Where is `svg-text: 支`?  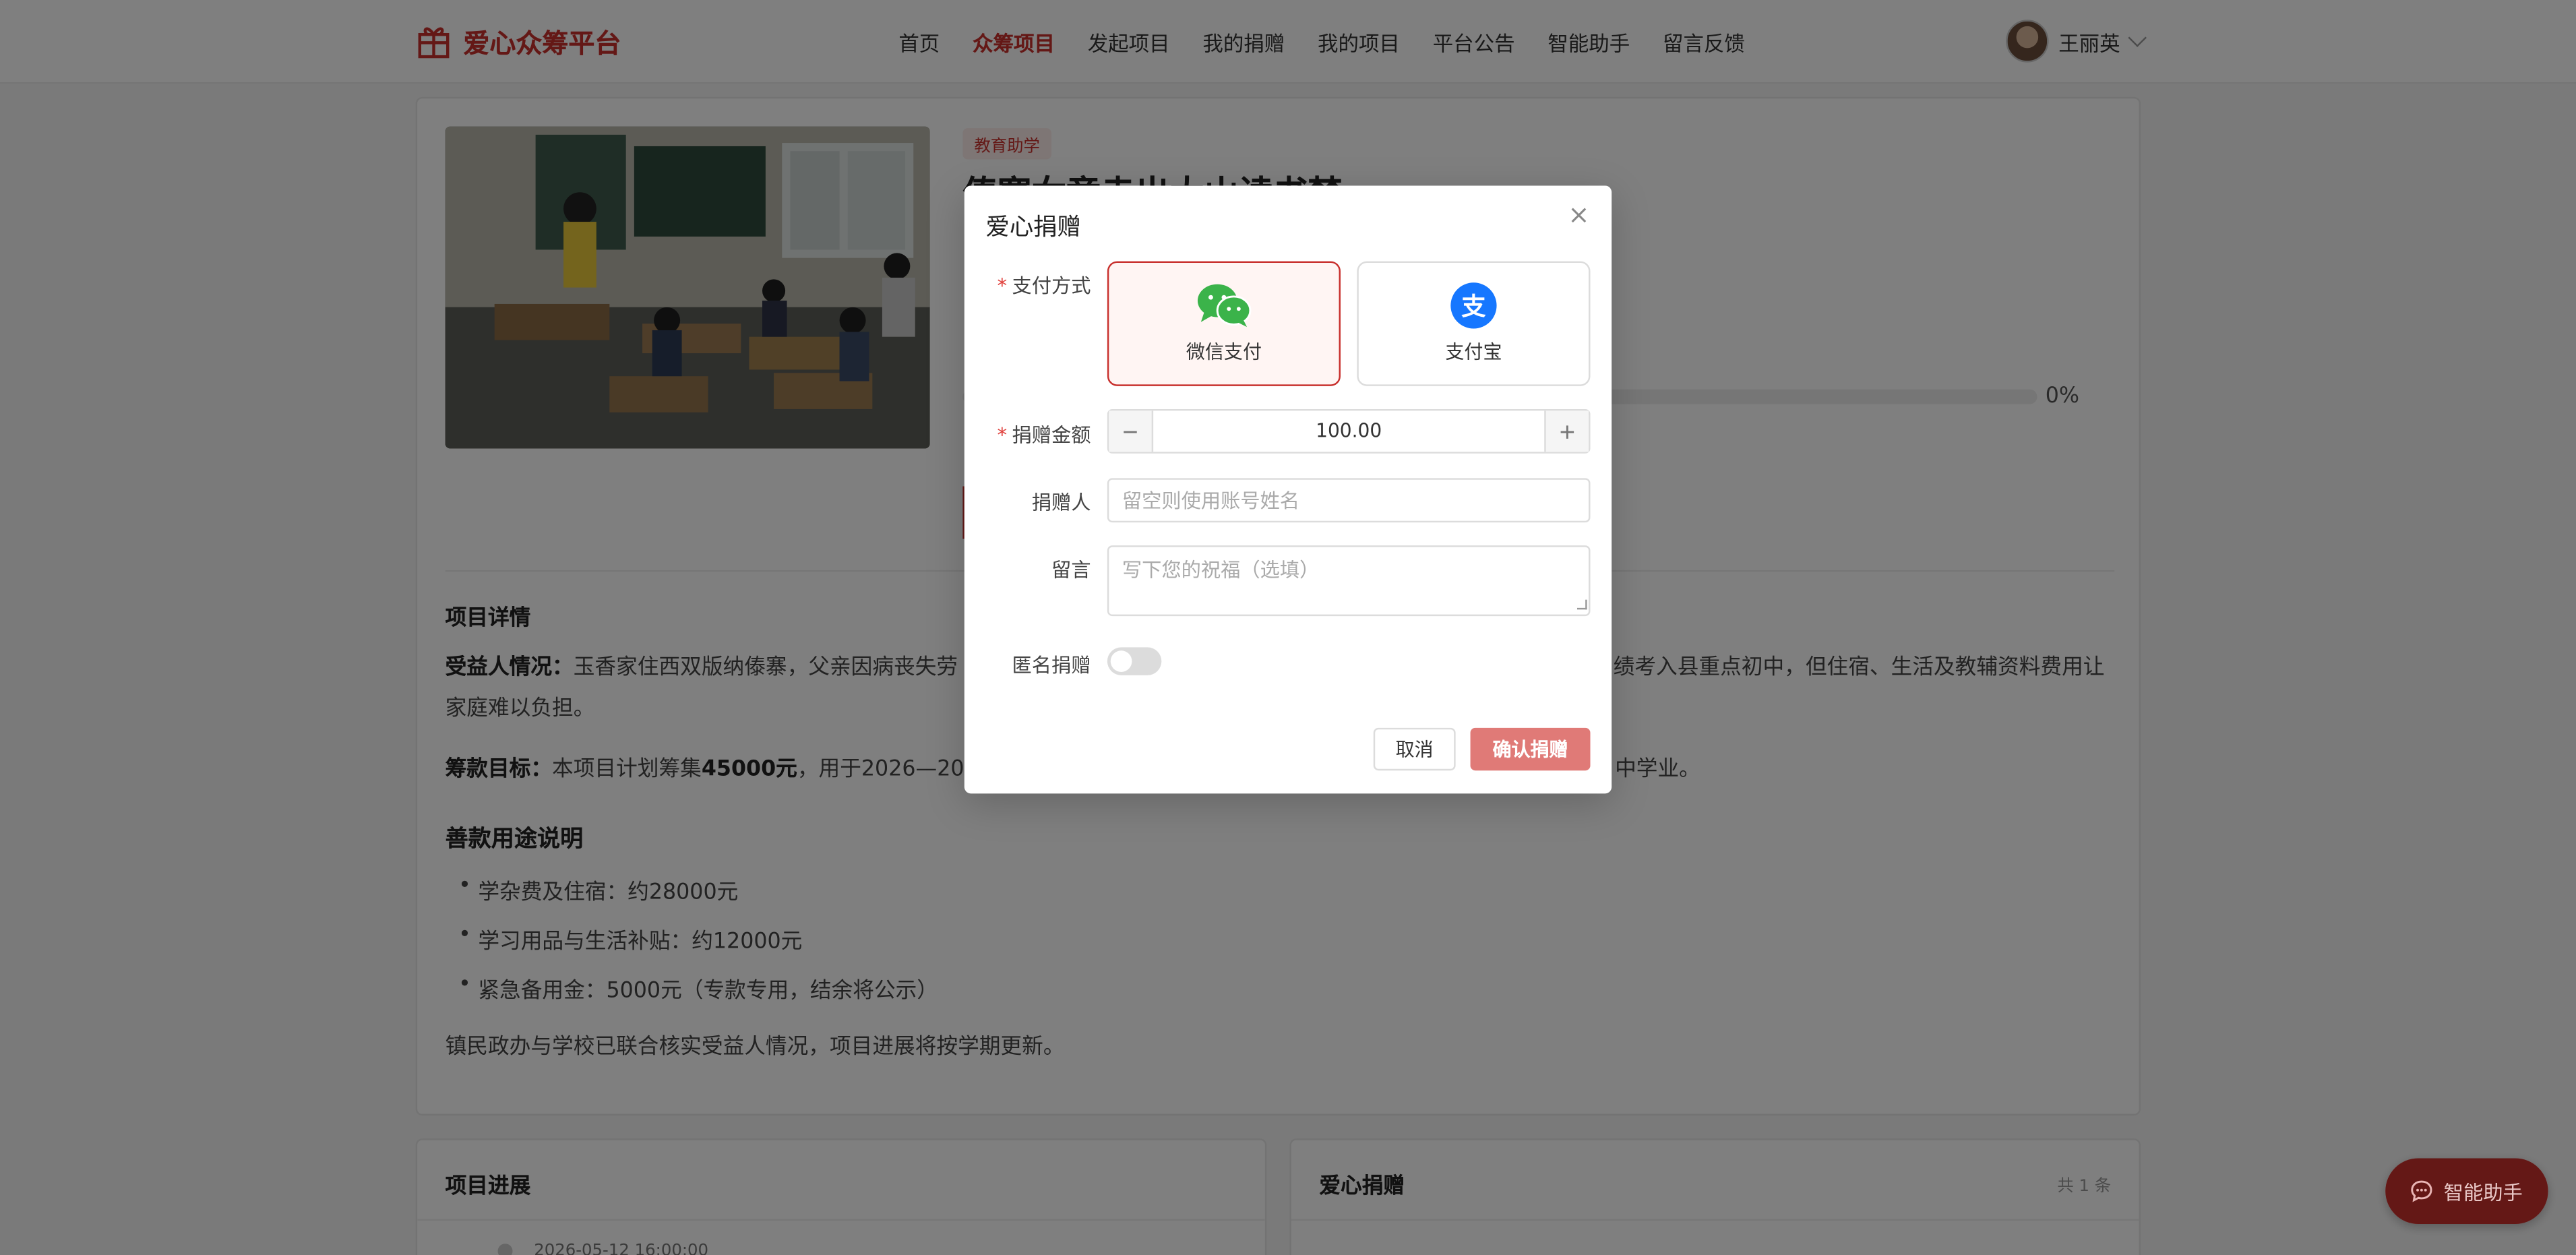 svg-text: 支 is located at coordinates (1474, 306).